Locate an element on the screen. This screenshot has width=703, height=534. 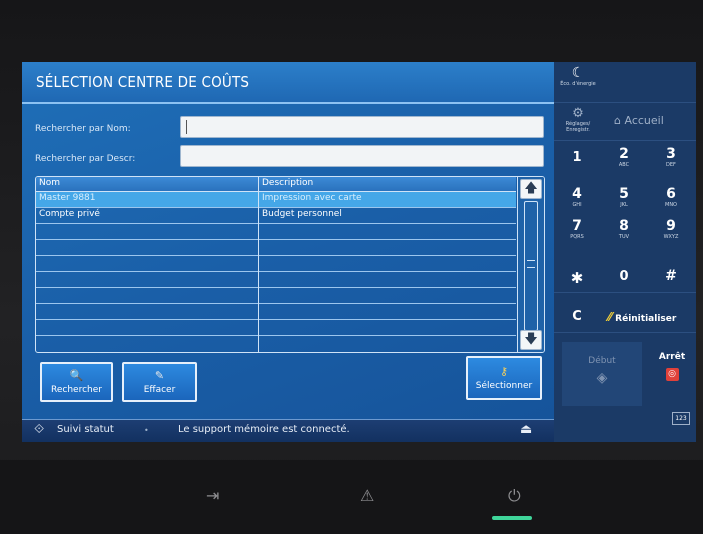
row-description: Budget personnel is located at coordinates (302, 214).